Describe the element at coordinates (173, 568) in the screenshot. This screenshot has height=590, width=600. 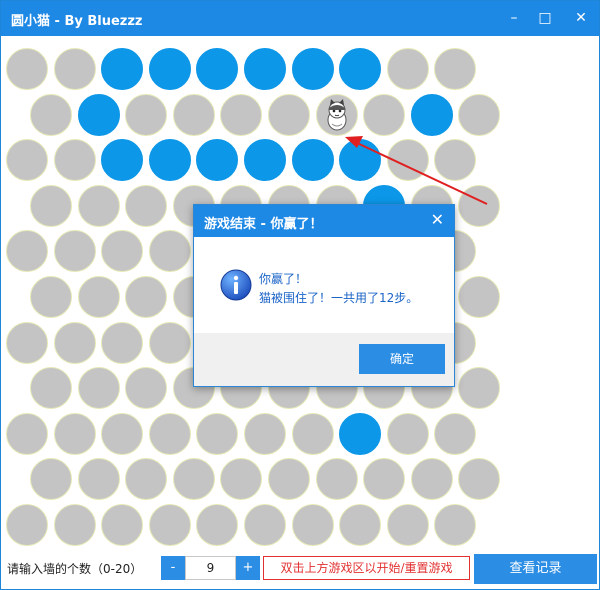
I see `decrement-button: -` at that location.